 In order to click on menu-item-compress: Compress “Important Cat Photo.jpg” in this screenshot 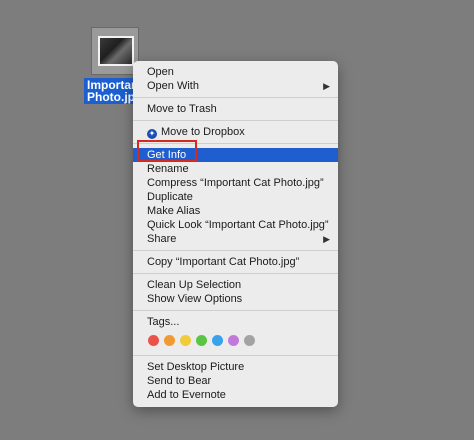, I will do `click(235, 183)`.